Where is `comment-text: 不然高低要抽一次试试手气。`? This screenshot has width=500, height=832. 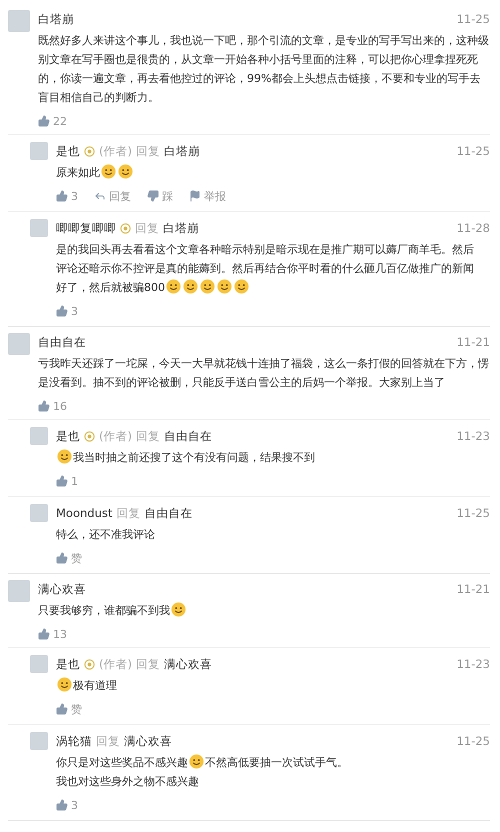
comment-text: 不然高低要抽一次试试手气。 is located at coordinates (276, 762).